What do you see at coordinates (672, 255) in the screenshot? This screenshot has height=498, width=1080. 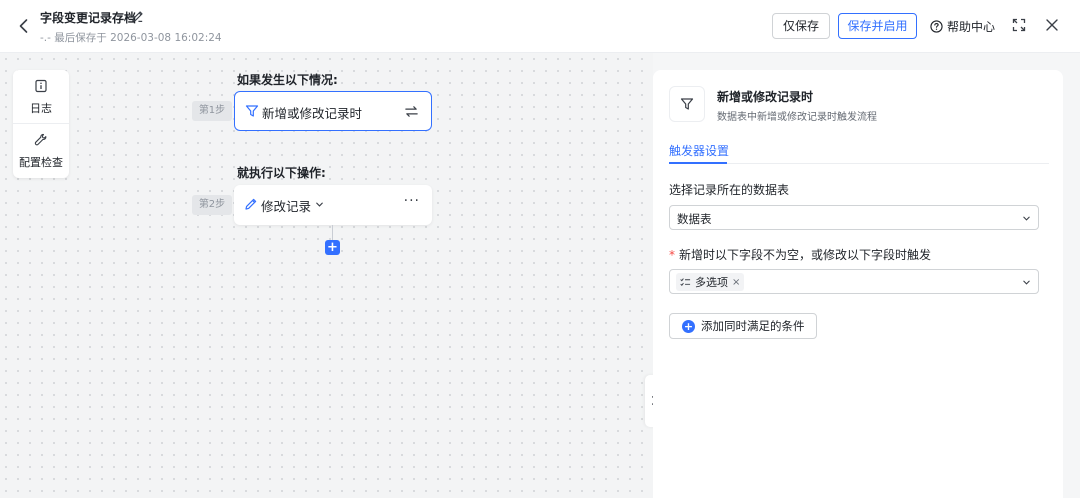 I see `required-mark: *` at bounding box center [672, 255].